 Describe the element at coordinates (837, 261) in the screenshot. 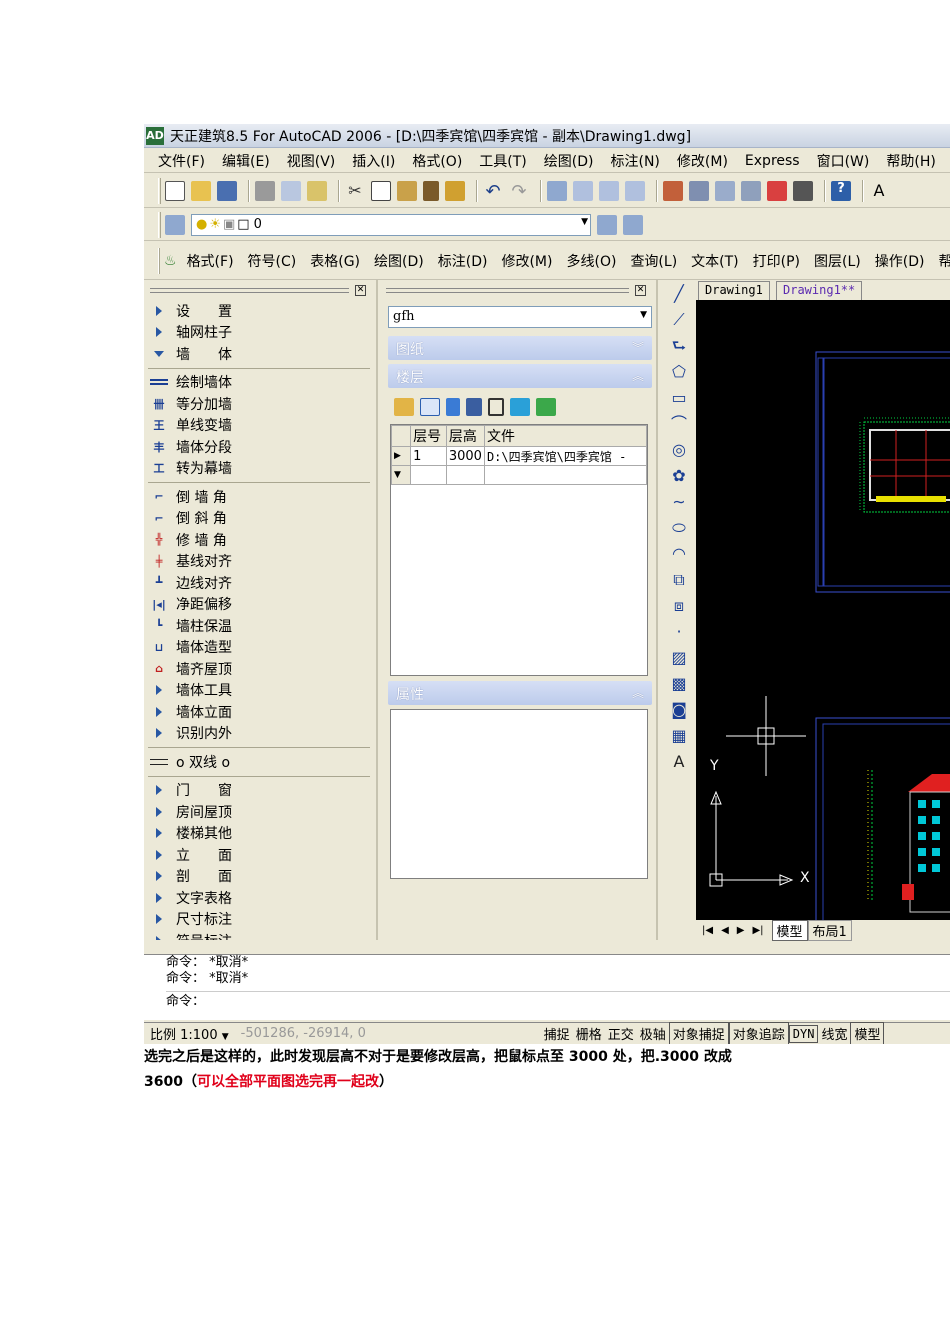

I see `tz-menu-layer: 图层(L)` at that location.